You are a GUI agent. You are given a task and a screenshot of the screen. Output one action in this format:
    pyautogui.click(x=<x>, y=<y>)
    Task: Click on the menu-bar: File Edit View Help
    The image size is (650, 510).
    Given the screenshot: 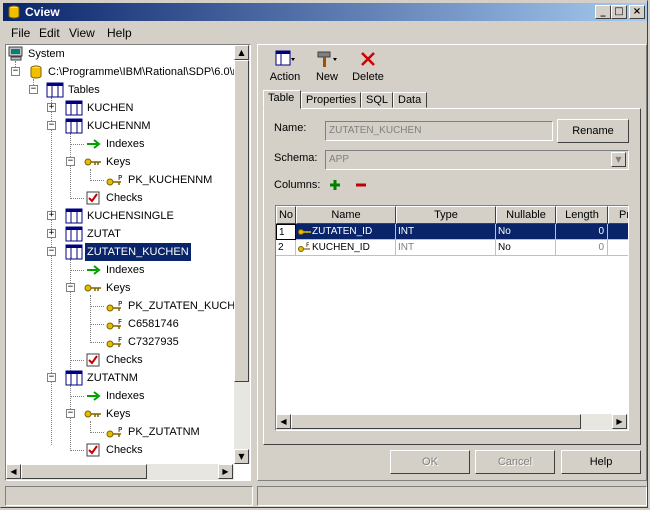 What is the action you would take?
    pyautogui.click(x=325, y=32)
    